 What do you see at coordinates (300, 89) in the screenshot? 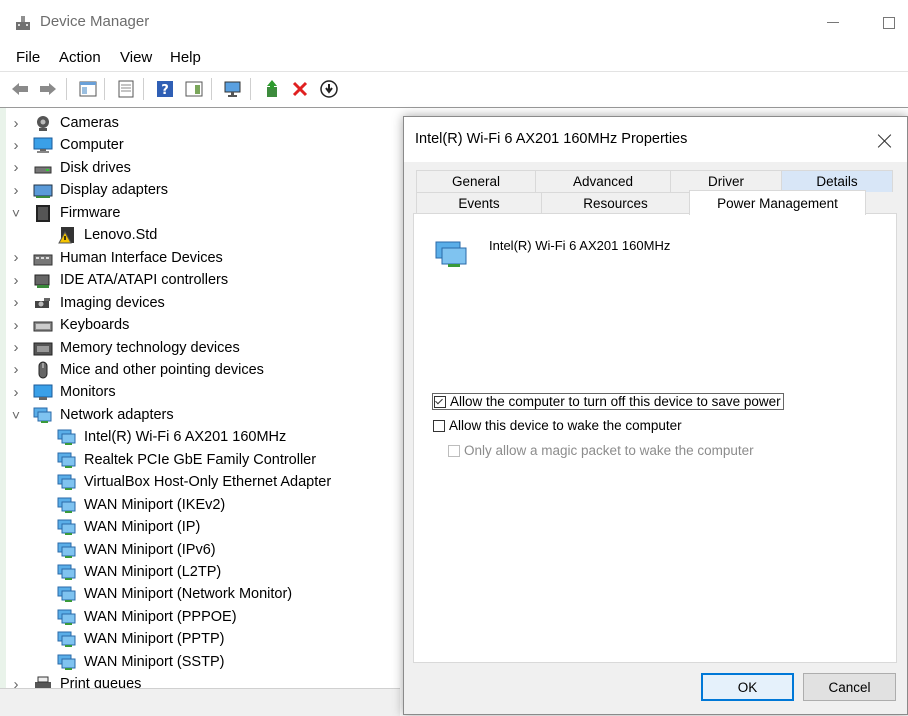
I see `uninstall-device-icon` at bounding box center [300, 89].